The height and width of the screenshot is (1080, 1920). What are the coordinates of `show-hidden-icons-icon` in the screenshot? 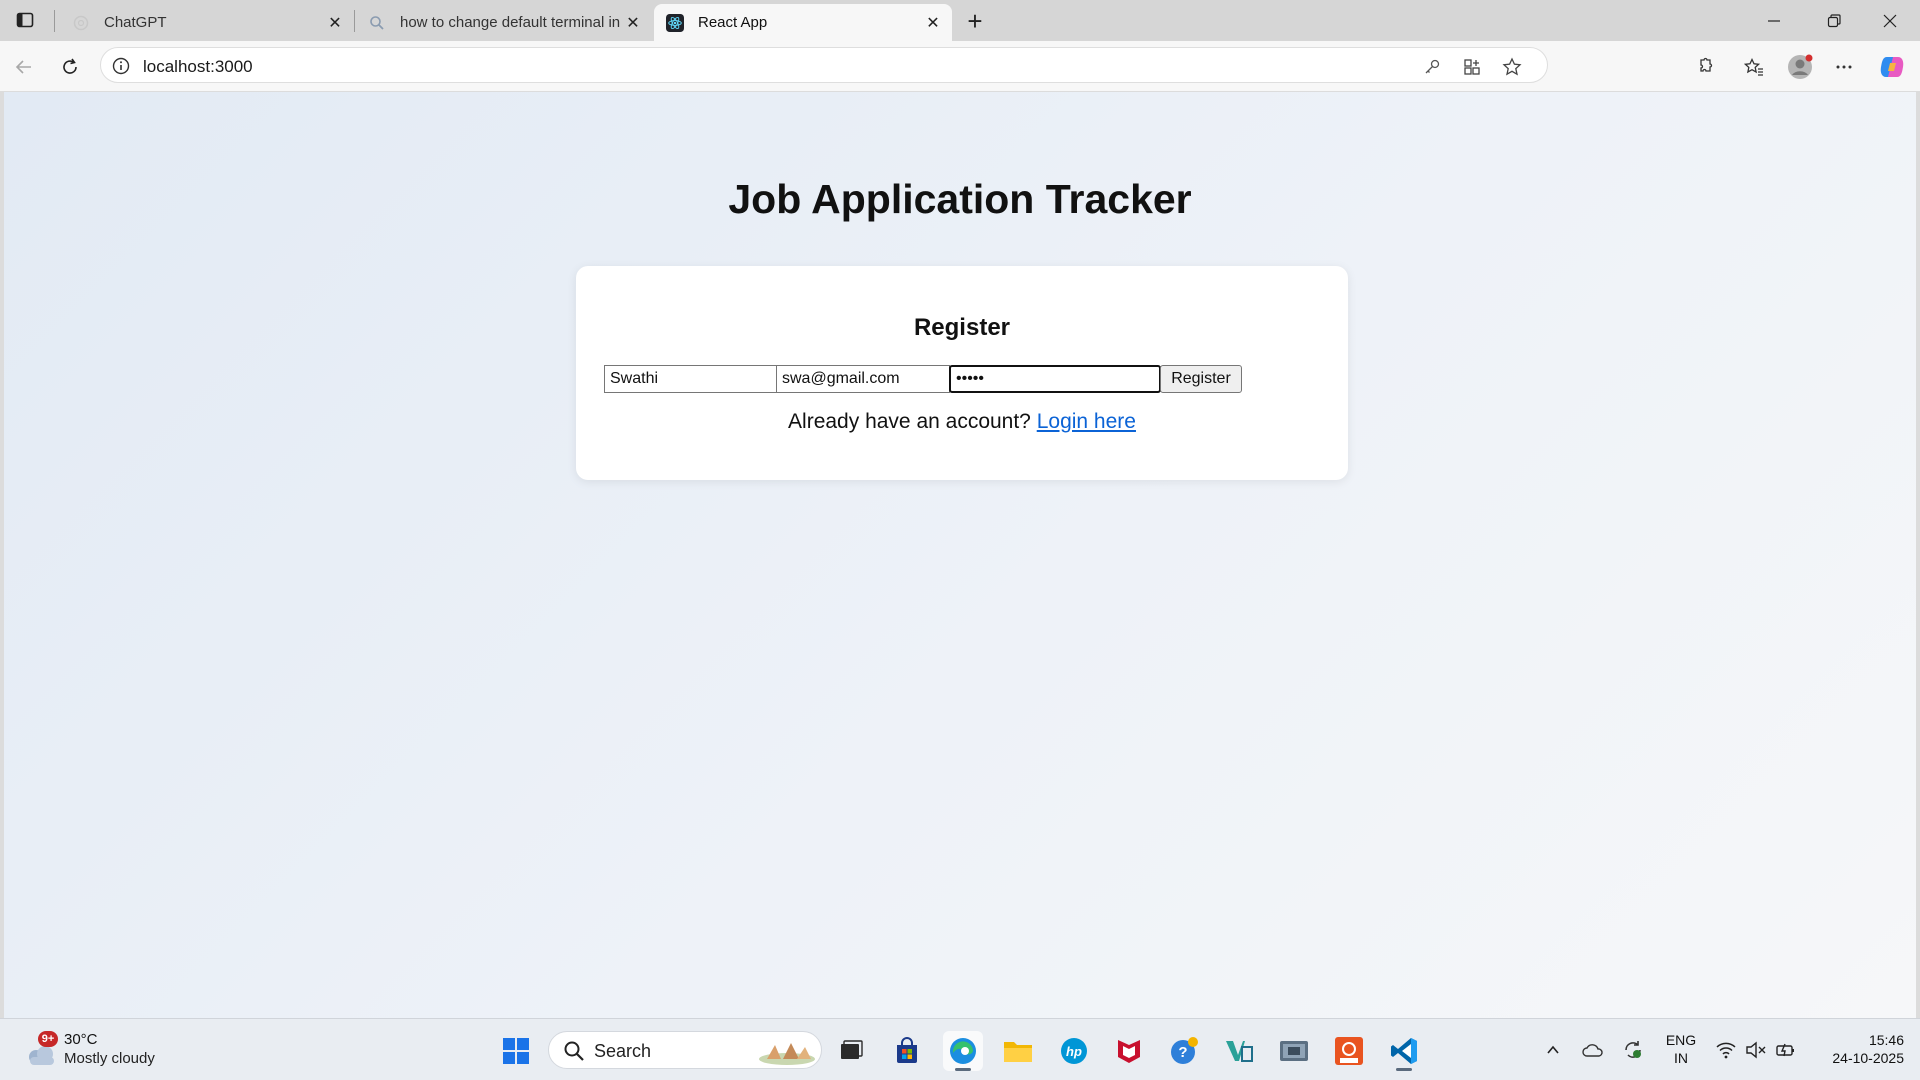 It's located at (1553, 1050).